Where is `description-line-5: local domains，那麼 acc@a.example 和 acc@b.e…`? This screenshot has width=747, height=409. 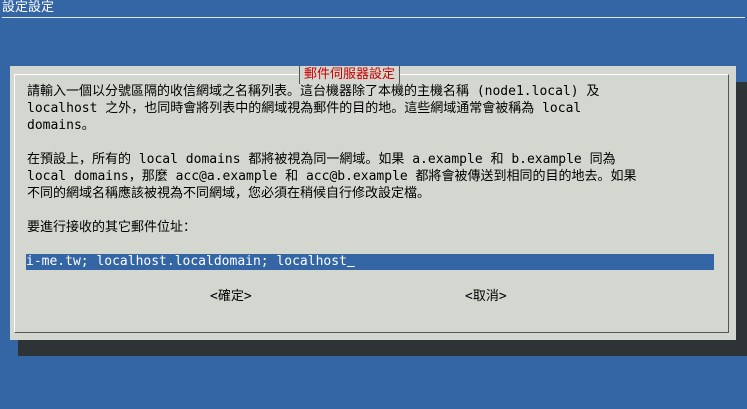
description-line-5: local domains，那麼 acc@a.example 和 acc@b.e… is located at coordinates (332, 176).